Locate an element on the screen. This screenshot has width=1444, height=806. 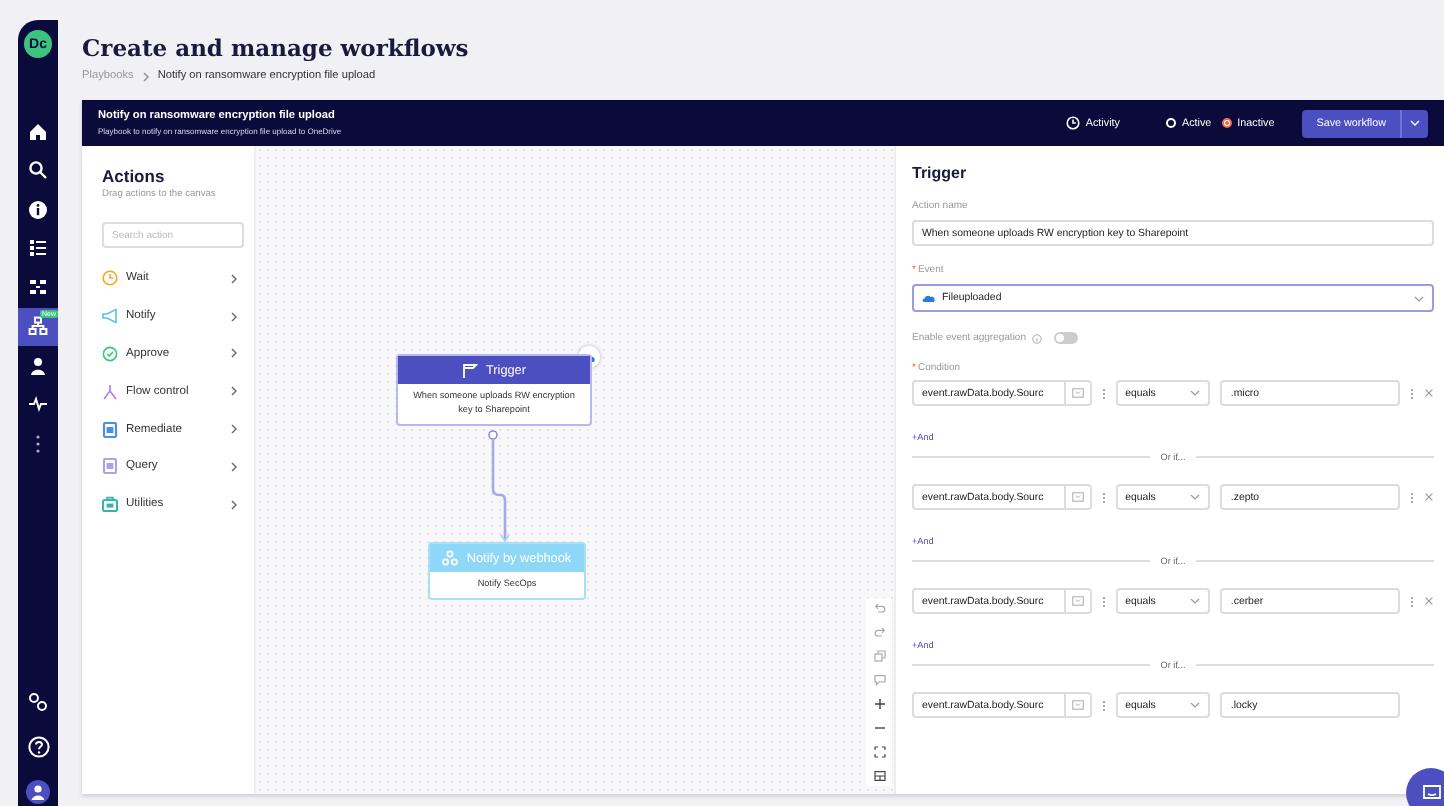
zoom-out-icon is located at coordinates (879, 728).